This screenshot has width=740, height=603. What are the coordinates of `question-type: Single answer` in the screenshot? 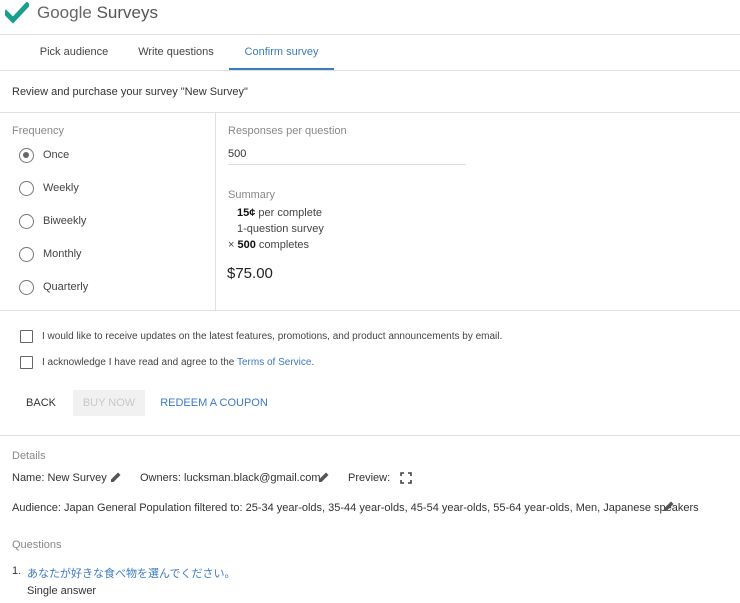 It's located at (62, 591).